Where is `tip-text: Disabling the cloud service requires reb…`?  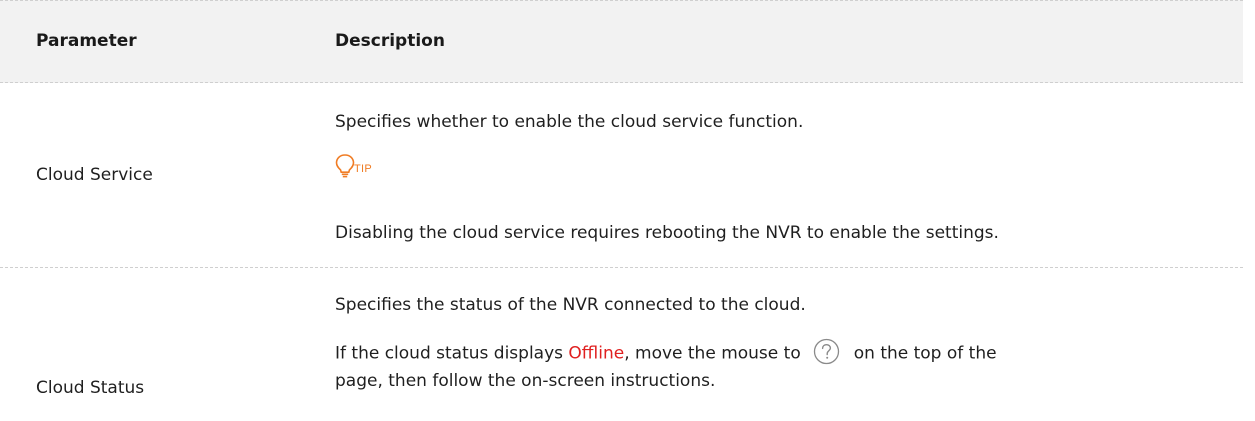
tip-text: Disabling the cloud service requires reb… is located at coordinates (667, 233).